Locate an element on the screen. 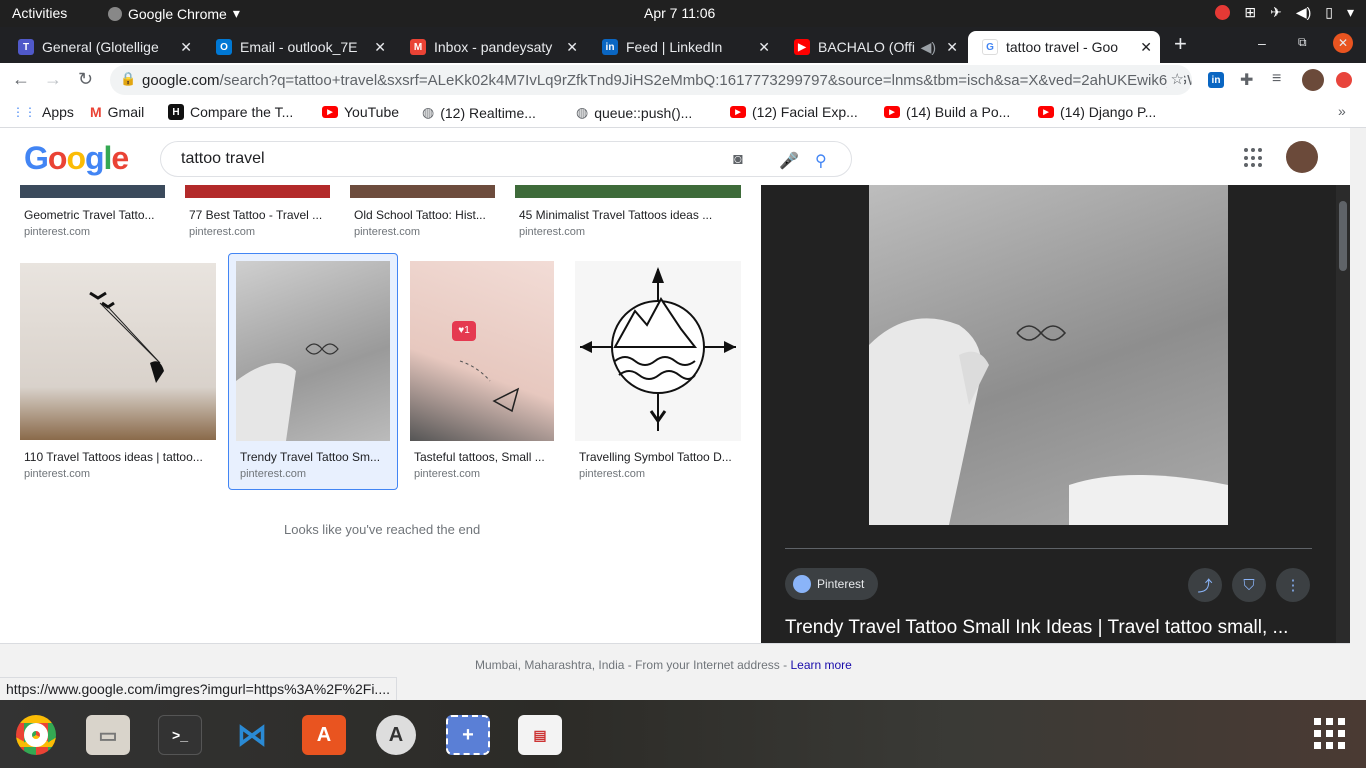  screenshot-dock-icon: + is located at coordinates (468, 735).